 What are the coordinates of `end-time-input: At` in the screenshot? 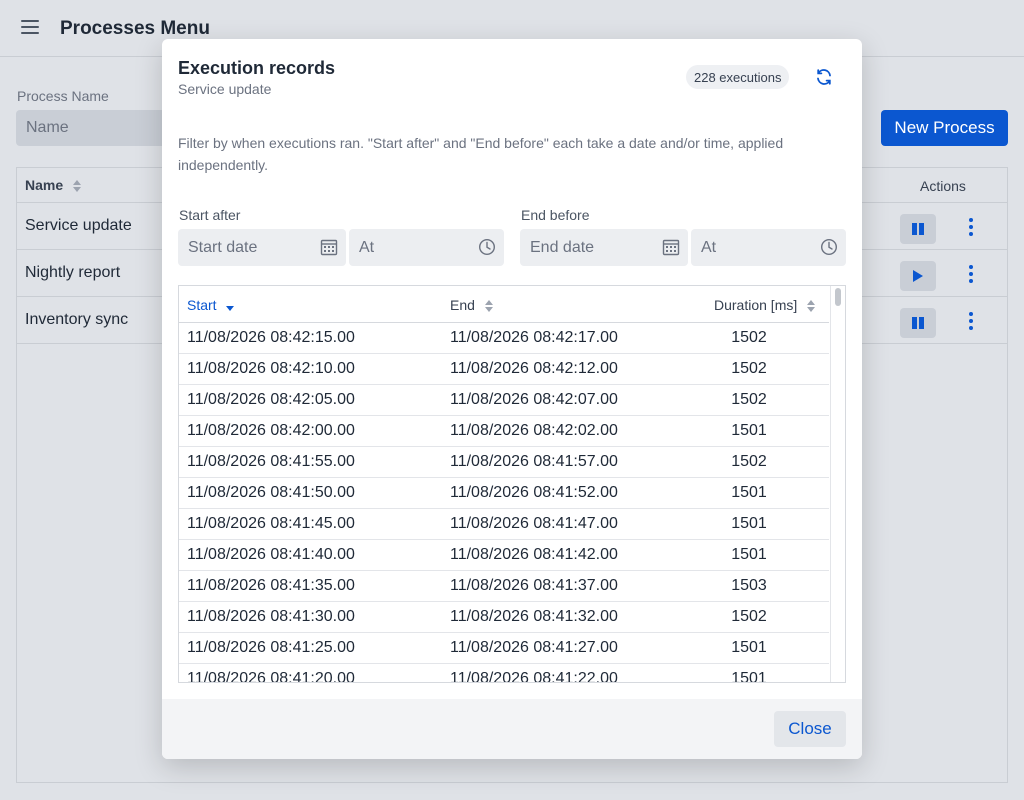 It's located at (768, 247).